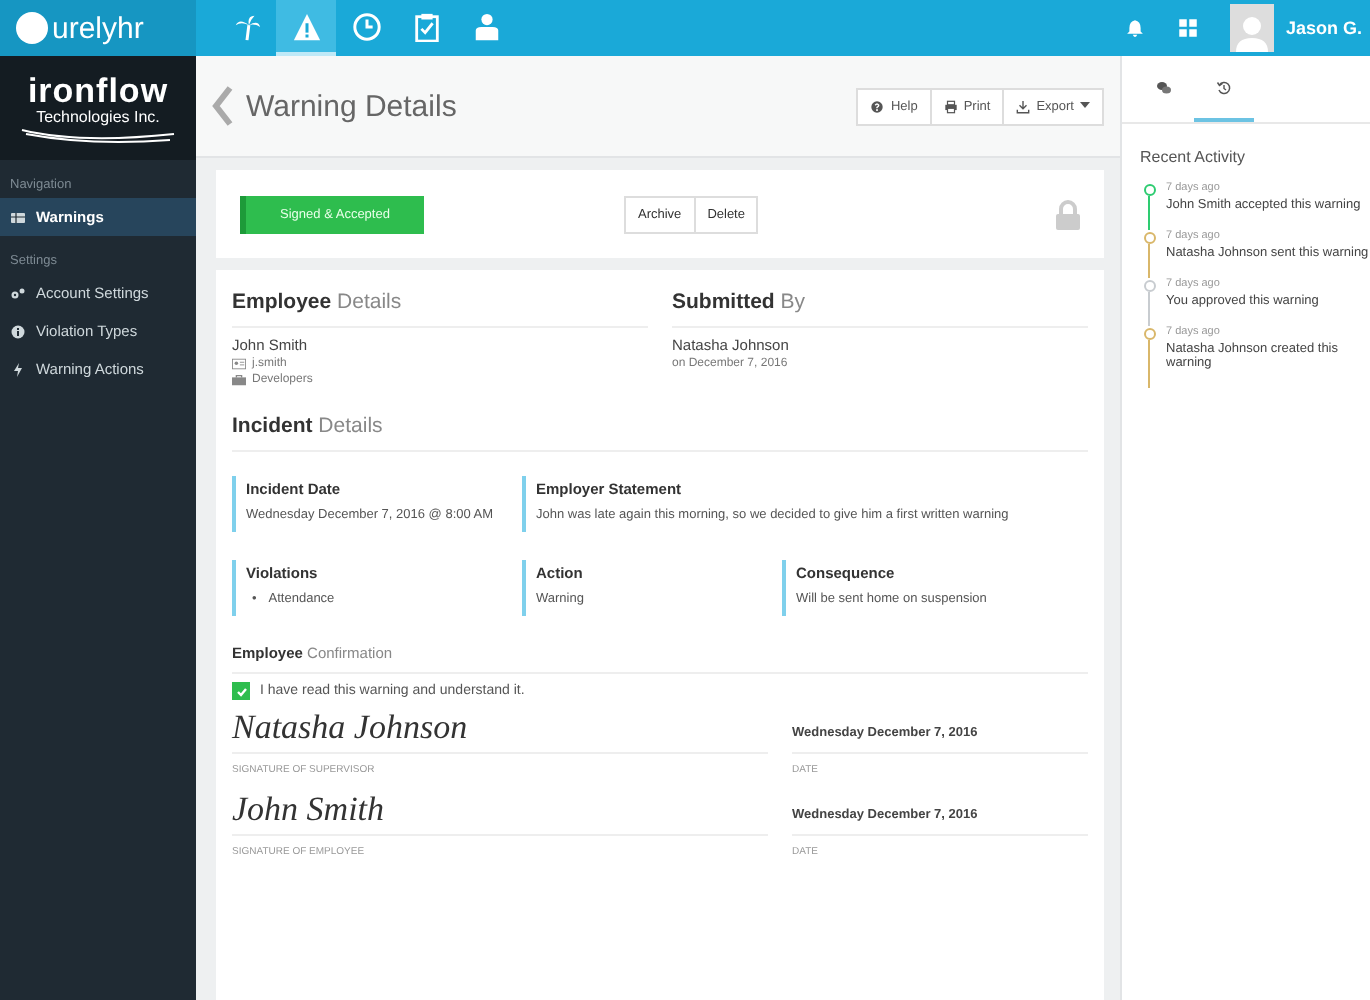 This screenshot has width=1370, height=1000. I want to click on nav-tab, so click(306, 28).